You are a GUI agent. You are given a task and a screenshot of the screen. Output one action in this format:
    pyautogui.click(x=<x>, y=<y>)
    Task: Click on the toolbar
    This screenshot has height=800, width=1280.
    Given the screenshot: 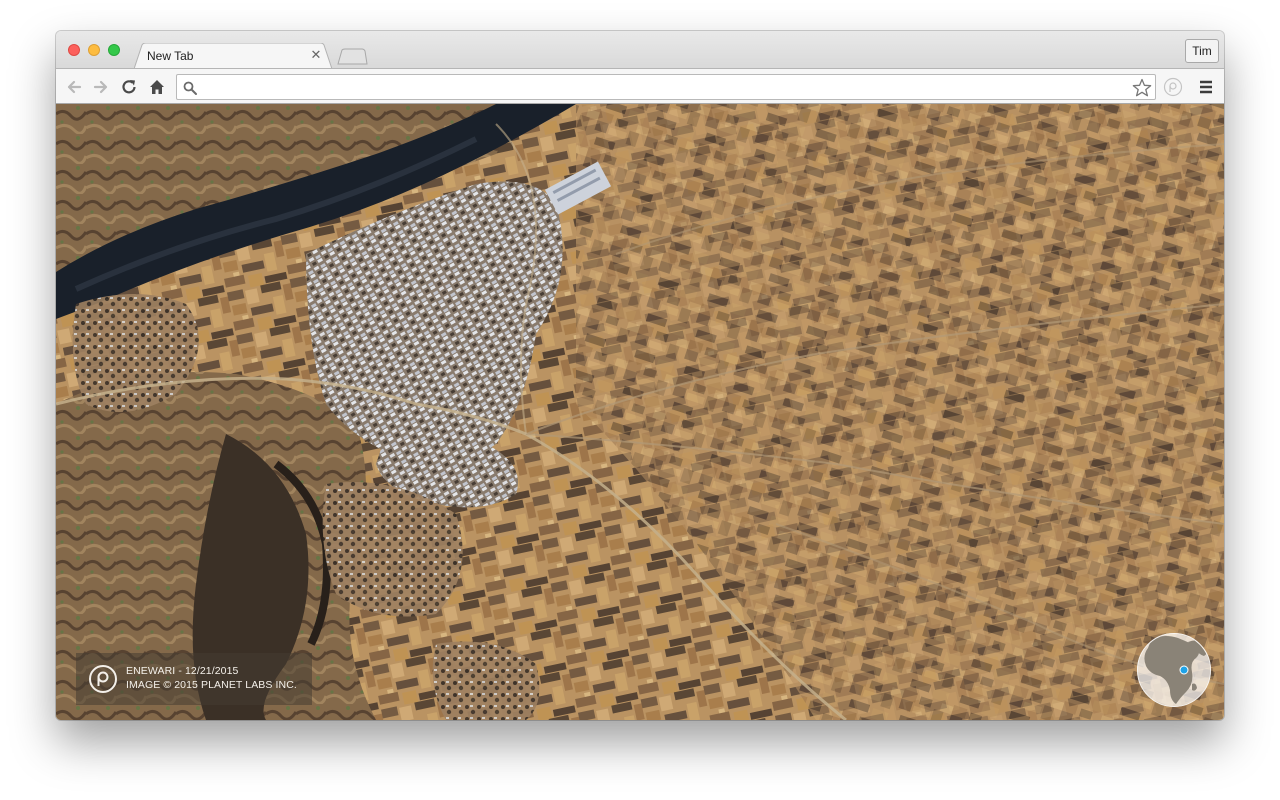 What is the action you would take?
    pyautogui.click(x=640, y=86)
    